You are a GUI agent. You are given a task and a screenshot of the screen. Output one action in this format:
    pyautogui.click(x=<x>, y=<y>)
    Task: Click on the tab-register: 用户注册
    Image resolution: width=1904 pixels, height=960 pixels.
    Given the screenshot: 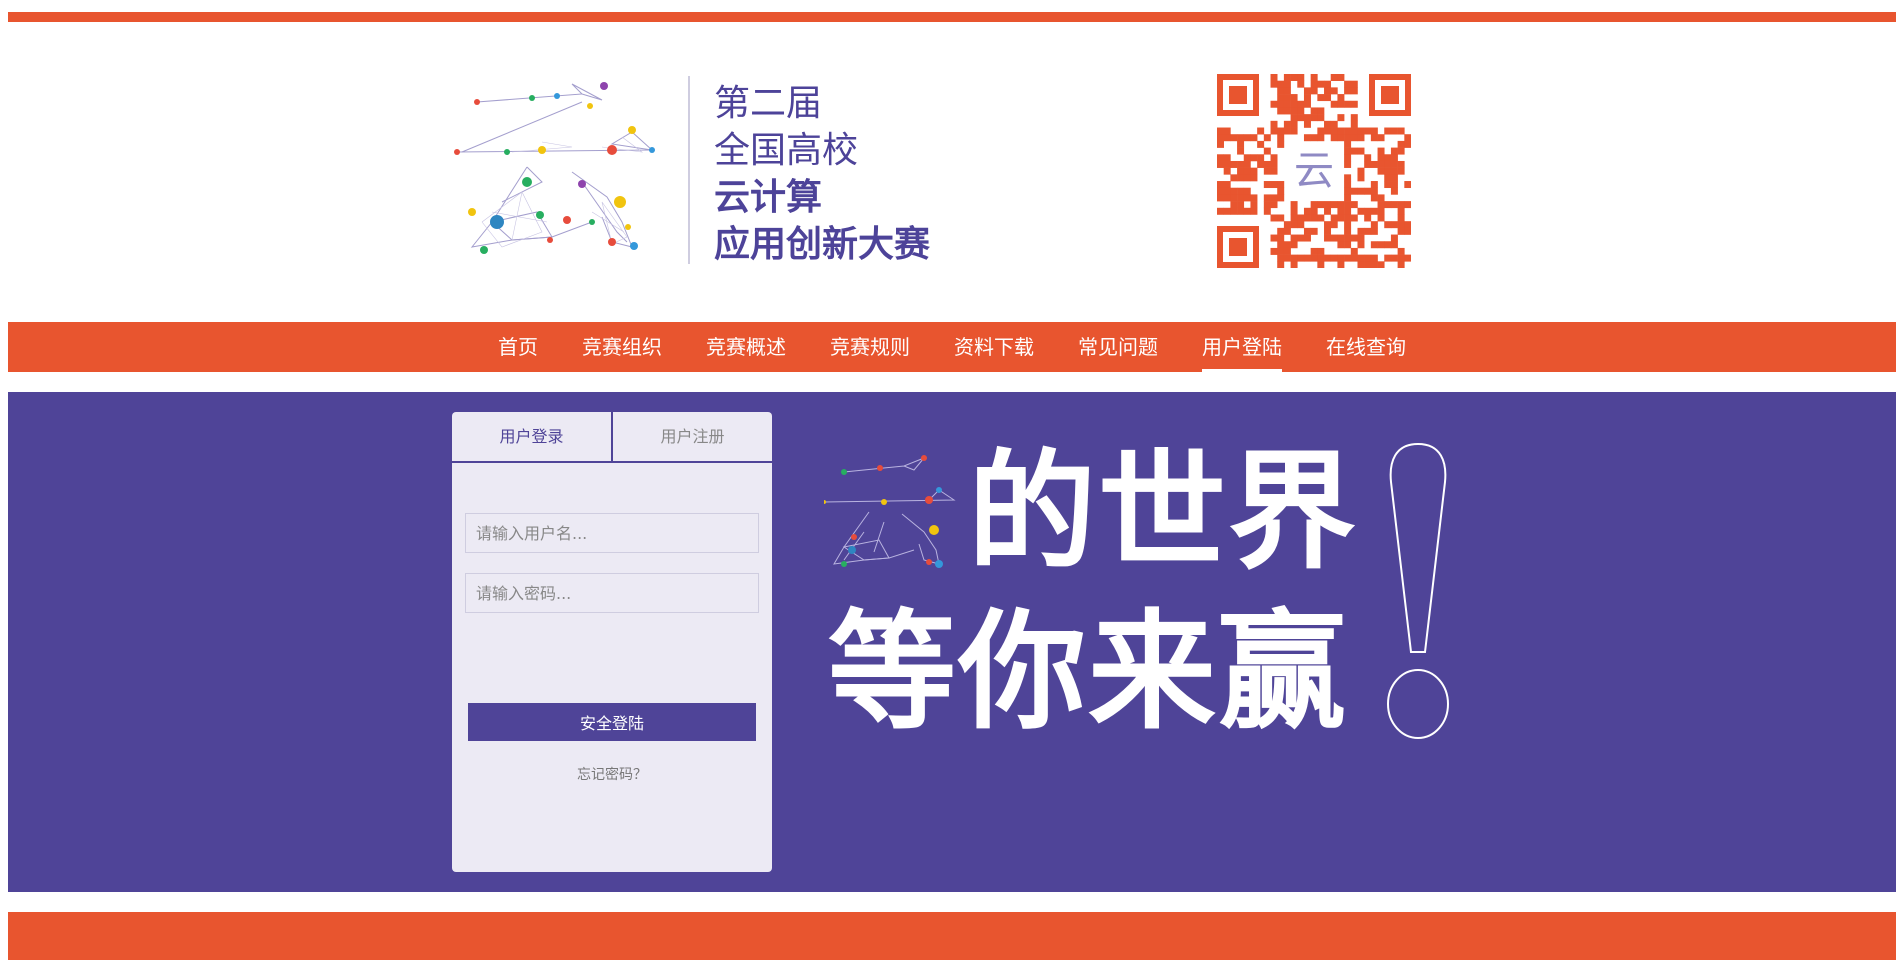 What is the action you would take?
    pyautogui.click(x=692, y=436)
    